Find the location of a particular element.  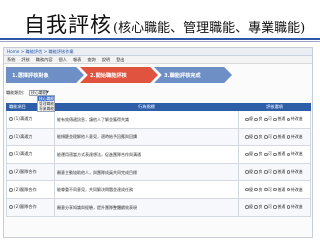

menu-item-system: 系統 is located at coordinates (11, 60).